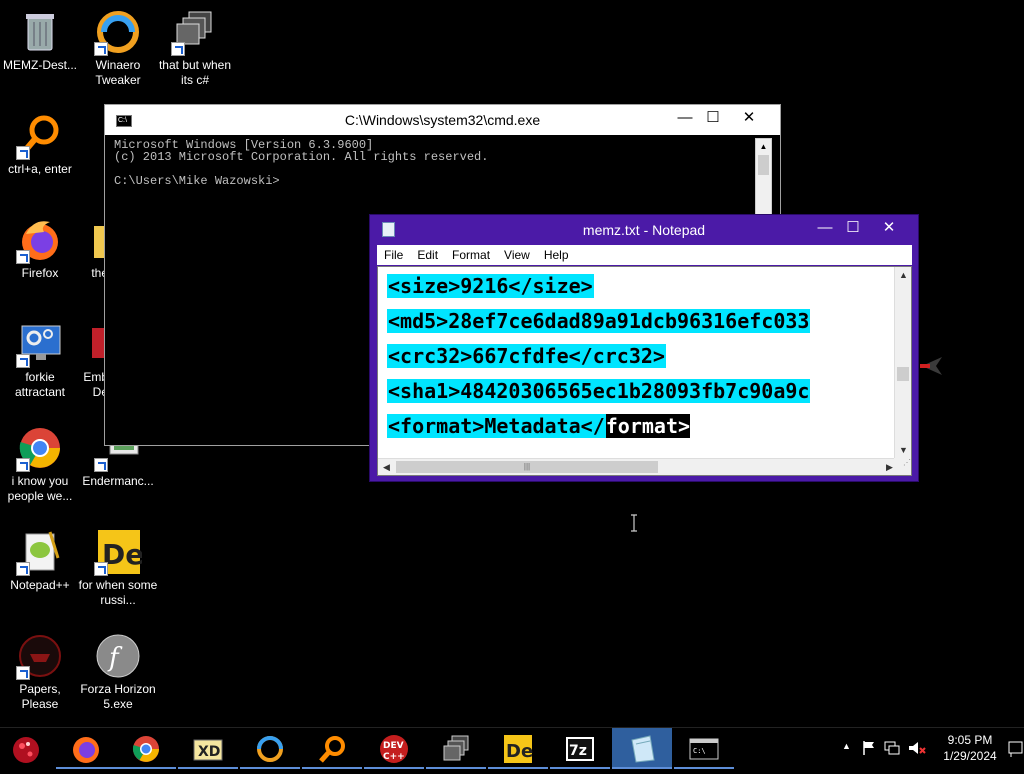  Describe the element at coordinates (40, 169) in the screenshot. I see `icon-label: ctrl+a, enter` at that location.